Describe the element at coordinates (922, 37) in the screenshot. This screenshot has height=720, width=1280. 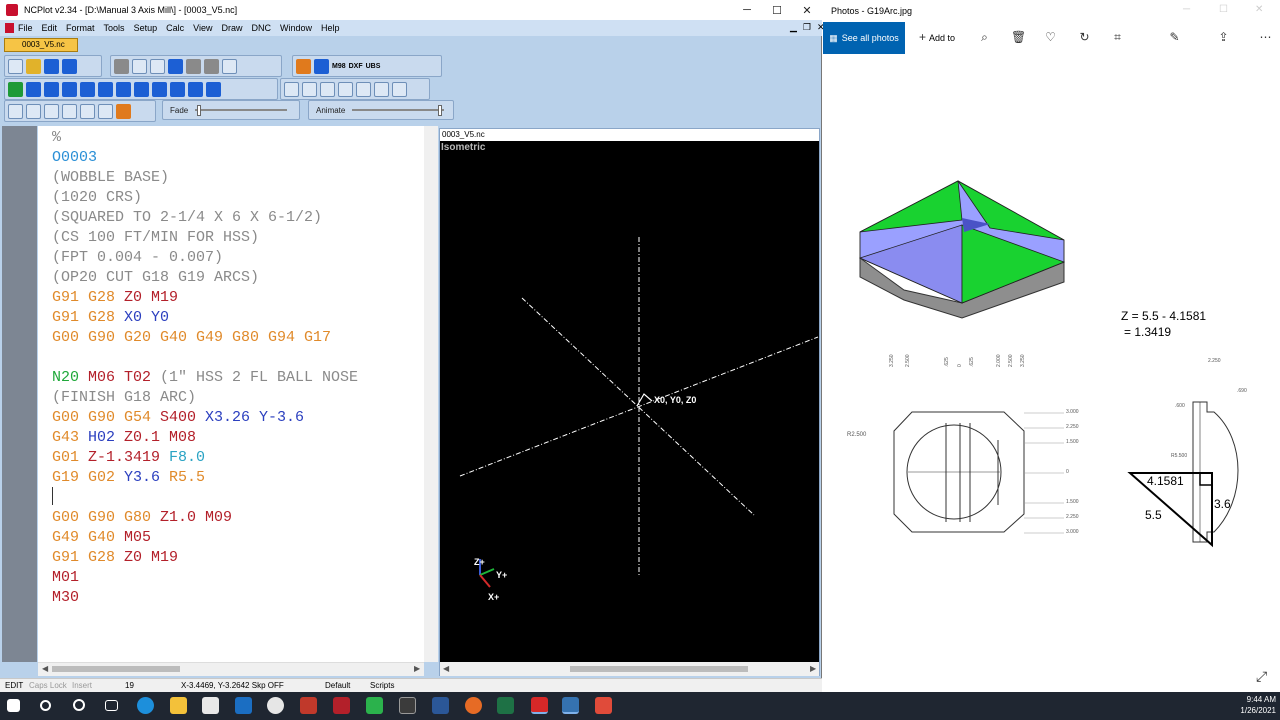
I see `add-to-icon: +` at that location.